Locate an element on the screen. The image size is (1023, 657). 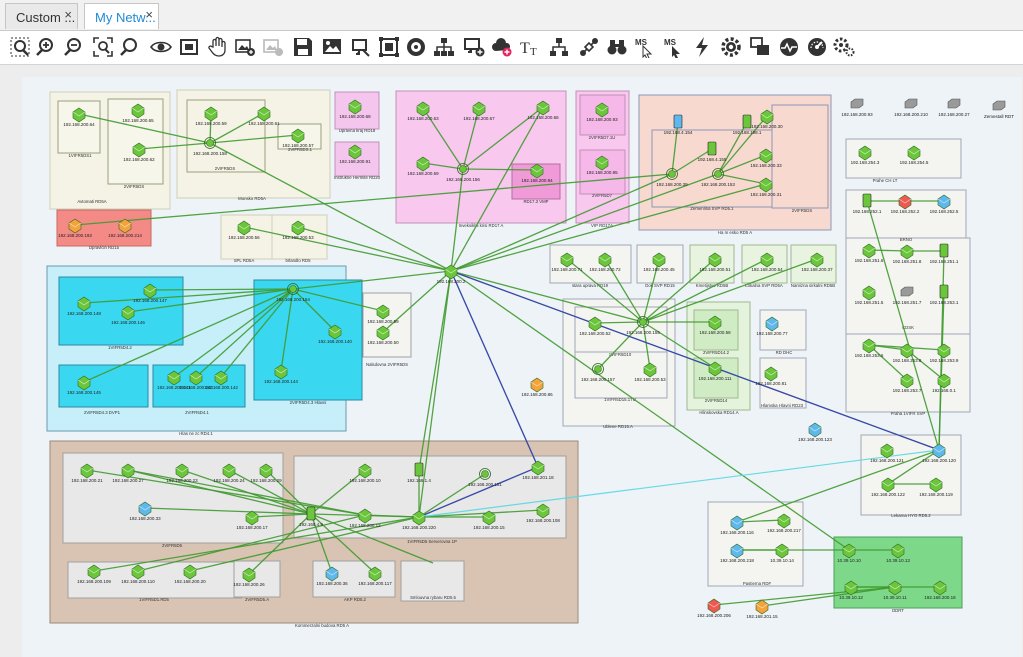
save-icon is located at coordinates (303, 47).